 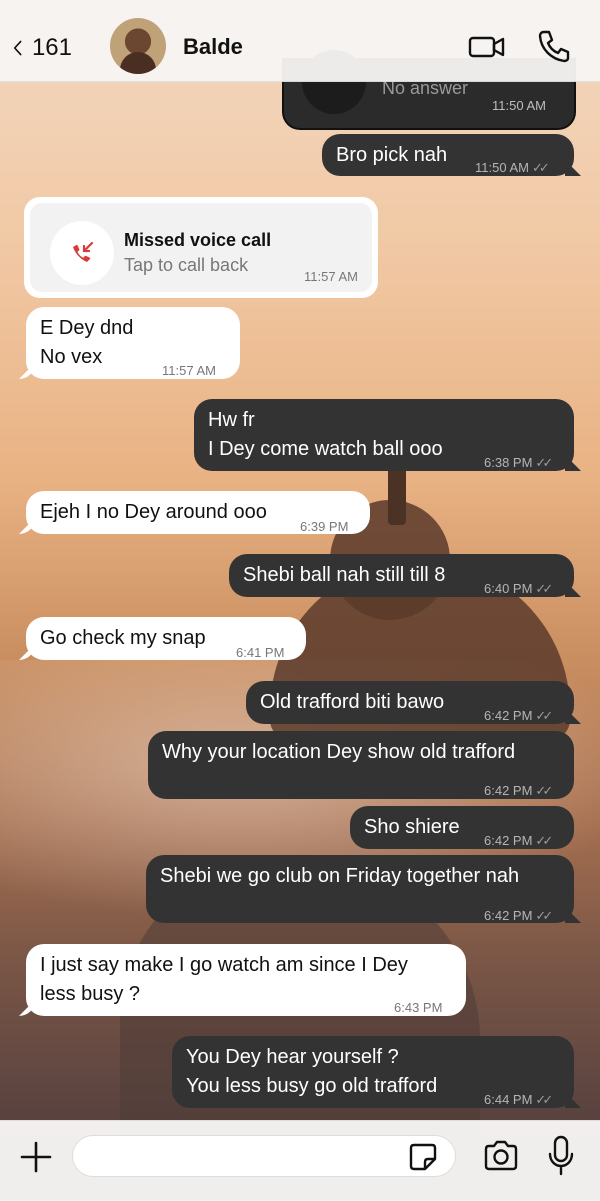 What do you see at coordinates (331, 276) in the screenshot?
I see `missed-call-time: 11:57 AM` at bounding box center [331, 276].